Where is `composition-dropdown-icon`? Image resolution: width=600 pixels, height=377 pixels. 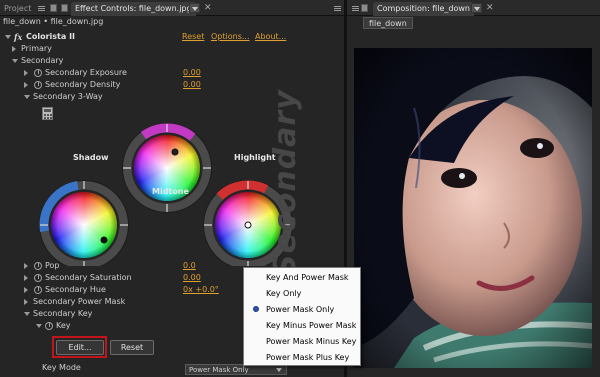 composition-dropdown-icon is located at coordinates (476, 8).